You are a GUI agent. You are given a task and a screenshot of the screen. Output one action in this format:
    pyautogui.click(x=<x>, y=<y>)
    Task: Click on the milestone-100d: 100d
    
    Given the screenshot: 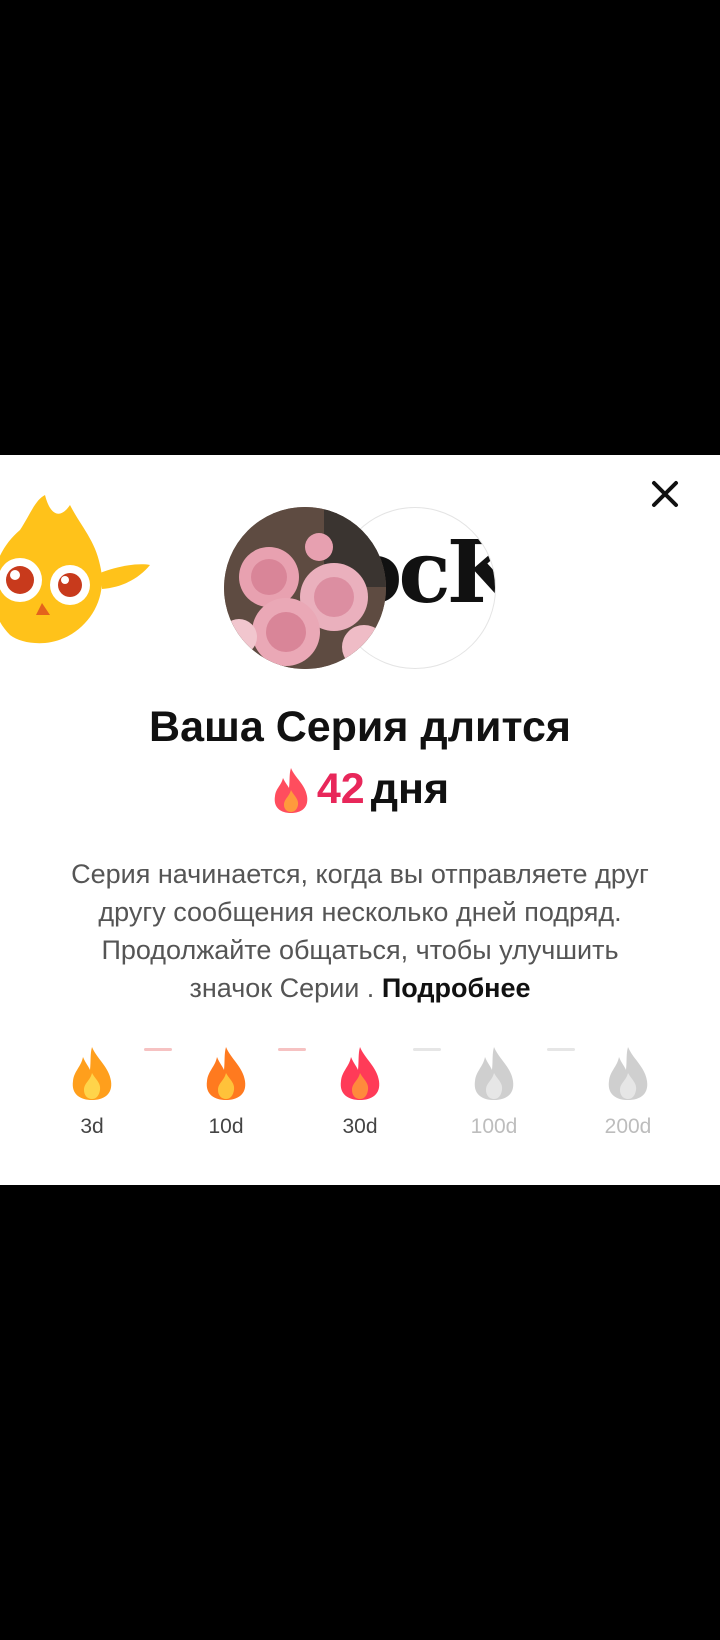 What is the action you would take?
    pyautogui.click(x=494, y=1092)
    